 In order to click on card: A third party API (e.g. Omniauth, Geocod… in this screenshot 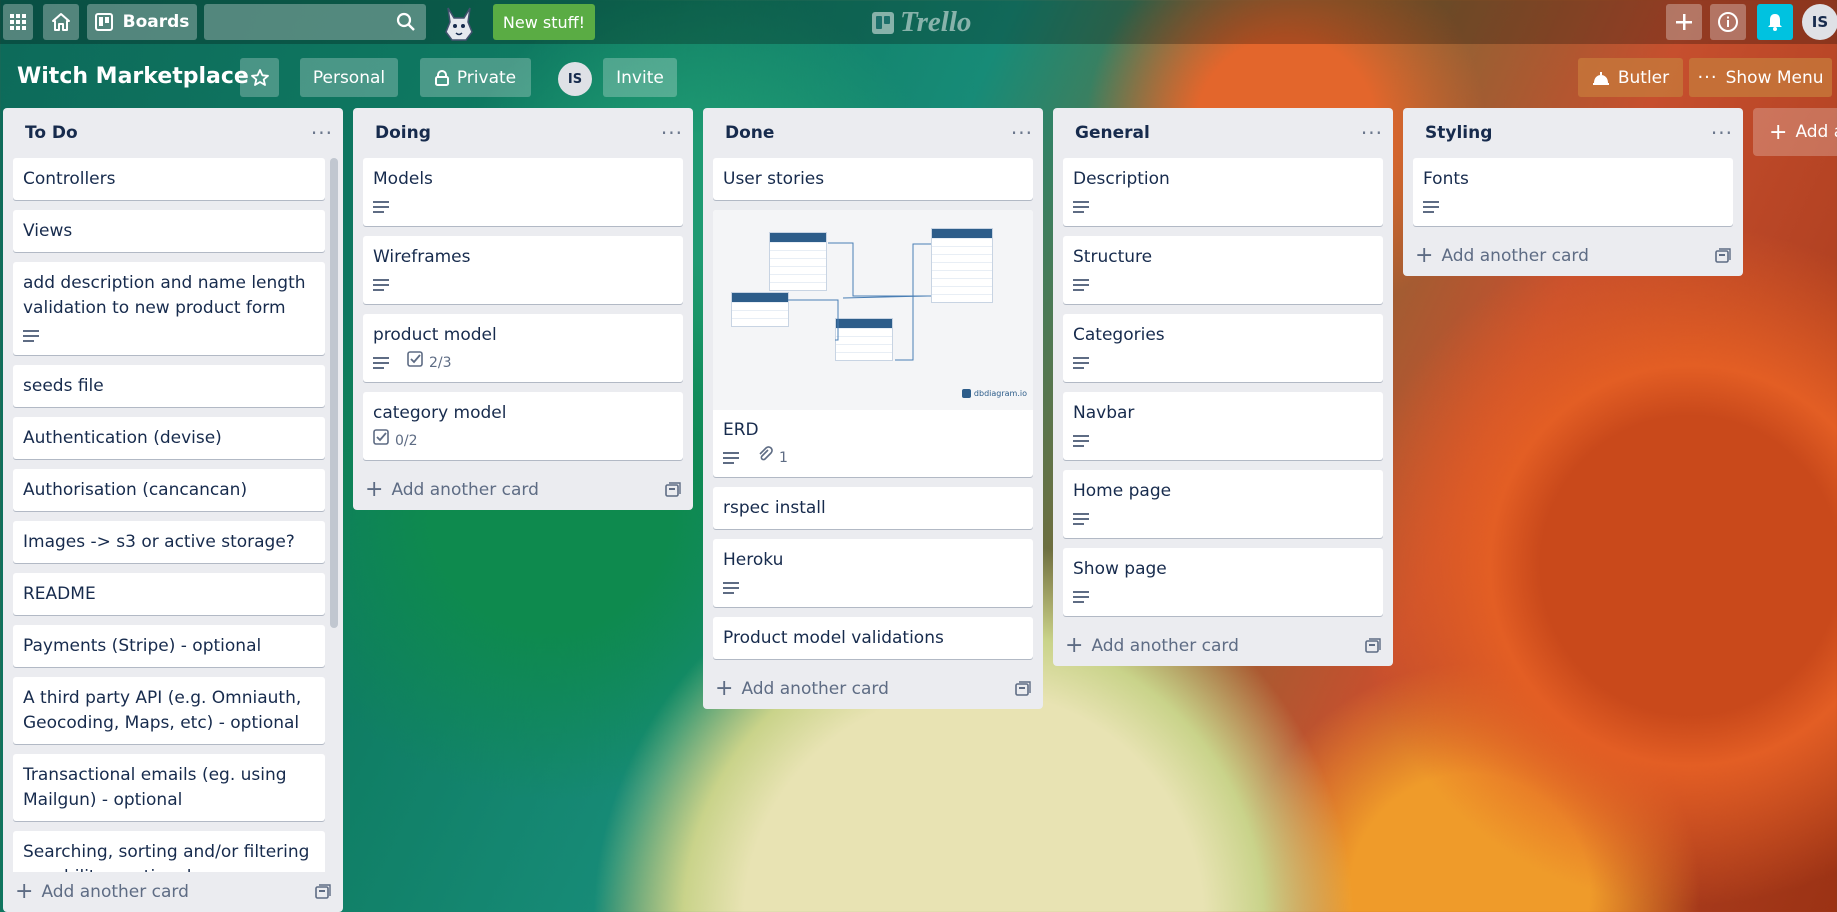, I will do `click(169, 710)`.